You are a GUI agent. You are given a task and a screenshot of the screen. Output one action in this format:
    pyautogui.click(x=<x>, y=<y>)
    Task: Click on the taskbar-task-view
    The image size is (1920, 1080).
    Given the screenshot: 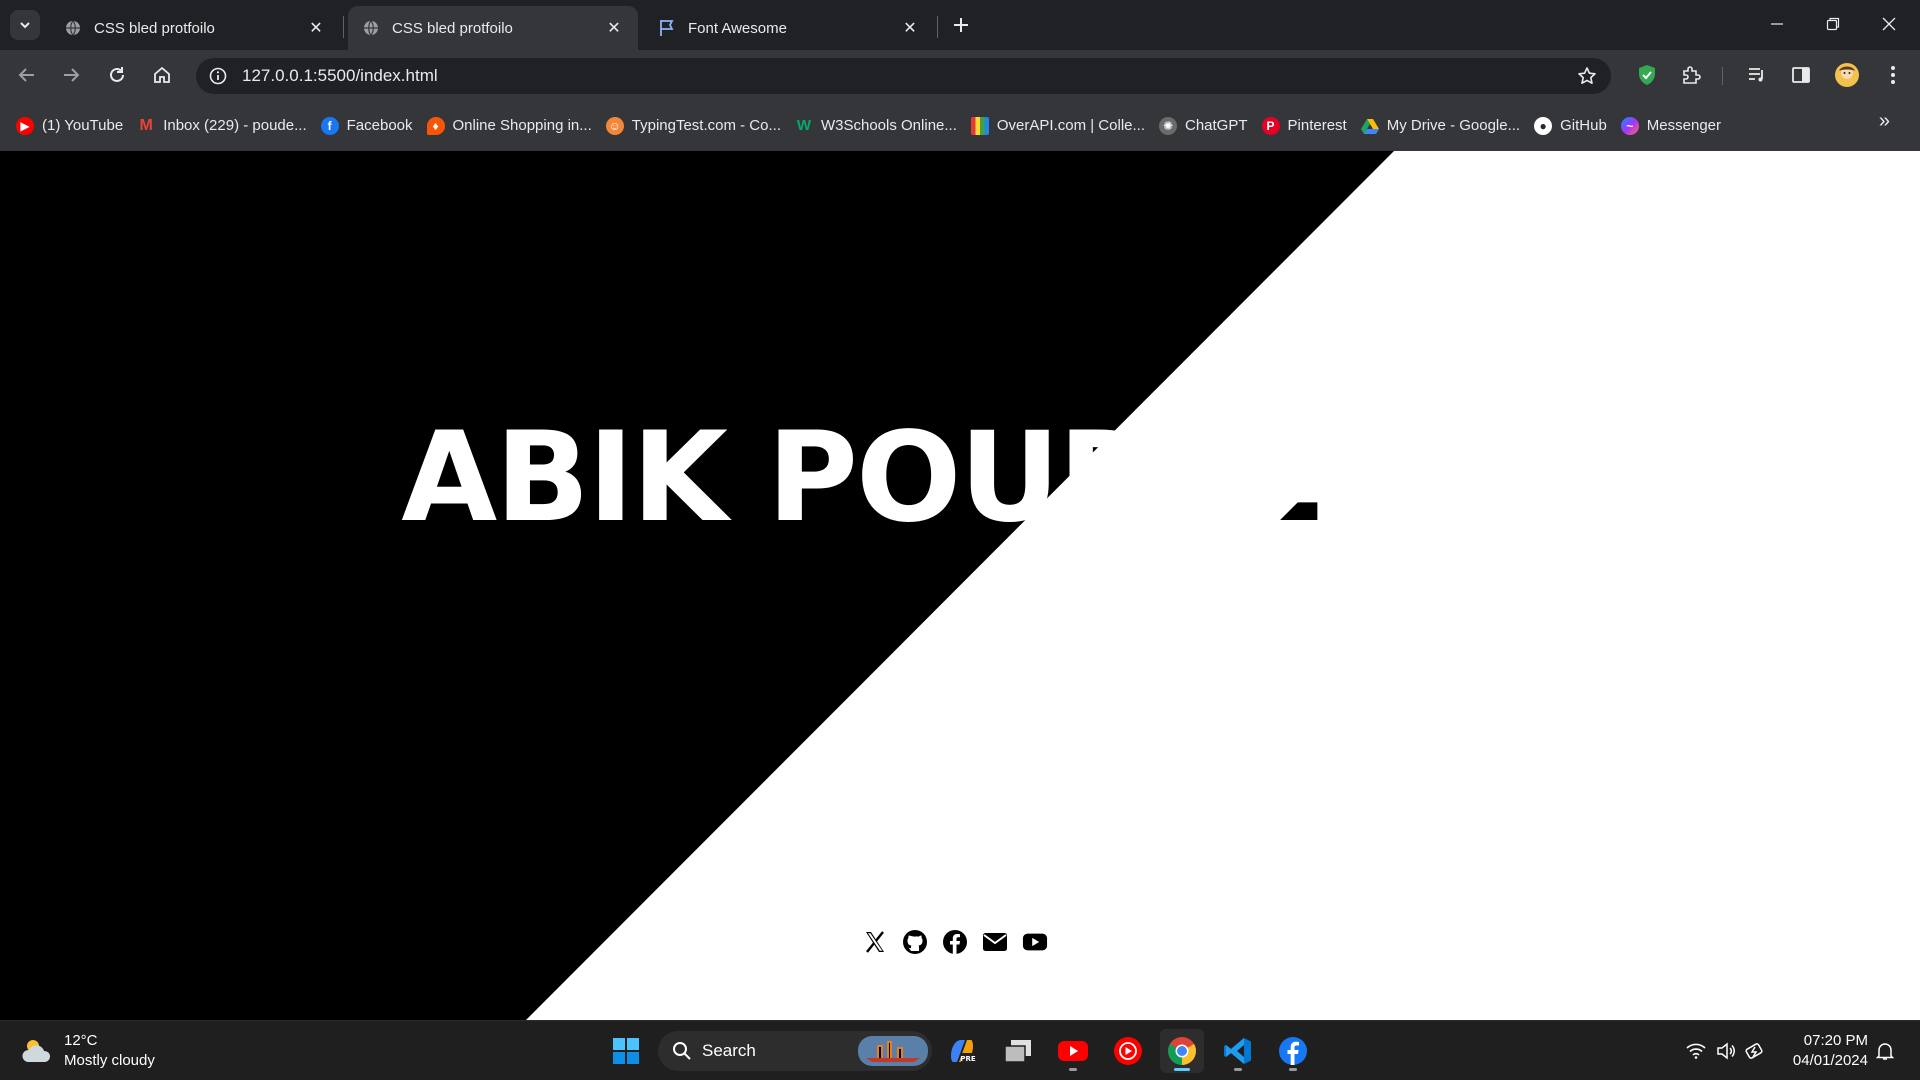 What is the action you would take?
    pyautogui.click(x=1018, y=1051)
    